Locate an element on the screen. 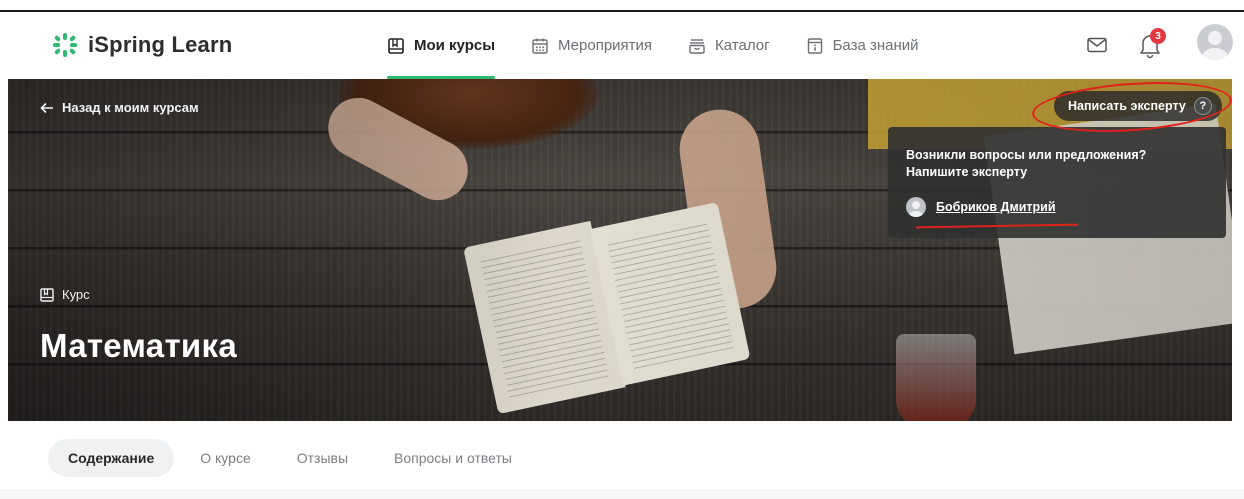 Image resolution: width=1244 pixels, height=499 pixels. user-avatar-icon is located at coordinates (1215, 45).